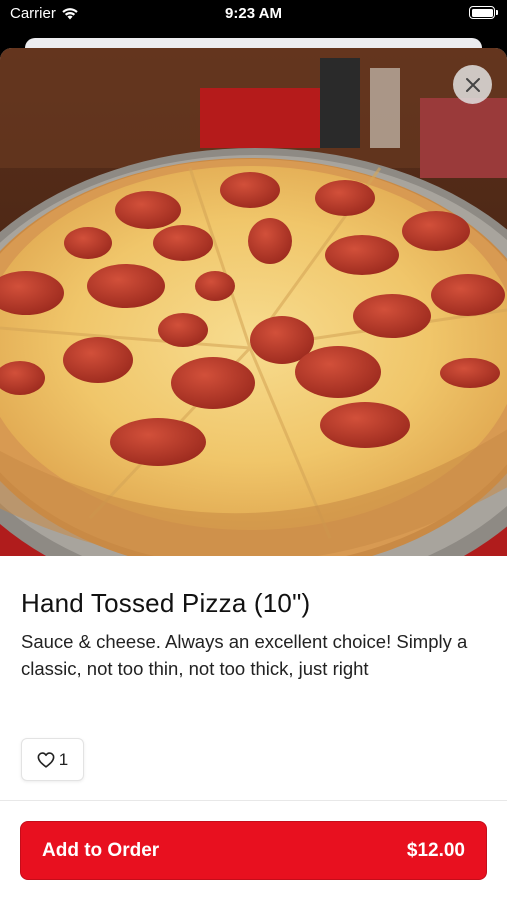 The width and height of the screenshot is (507, 900). I want to click on add-to-order-label: Add to Order, so click(101, 850).